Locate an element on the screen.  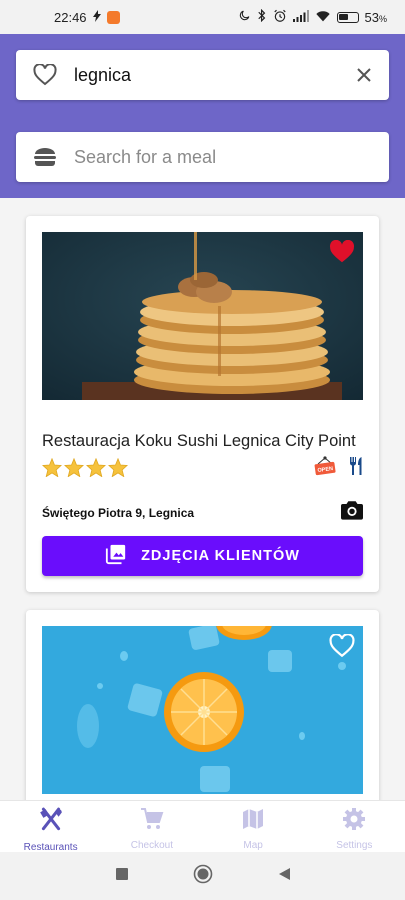
meal-search-bar is located at coordinates (202, 157).